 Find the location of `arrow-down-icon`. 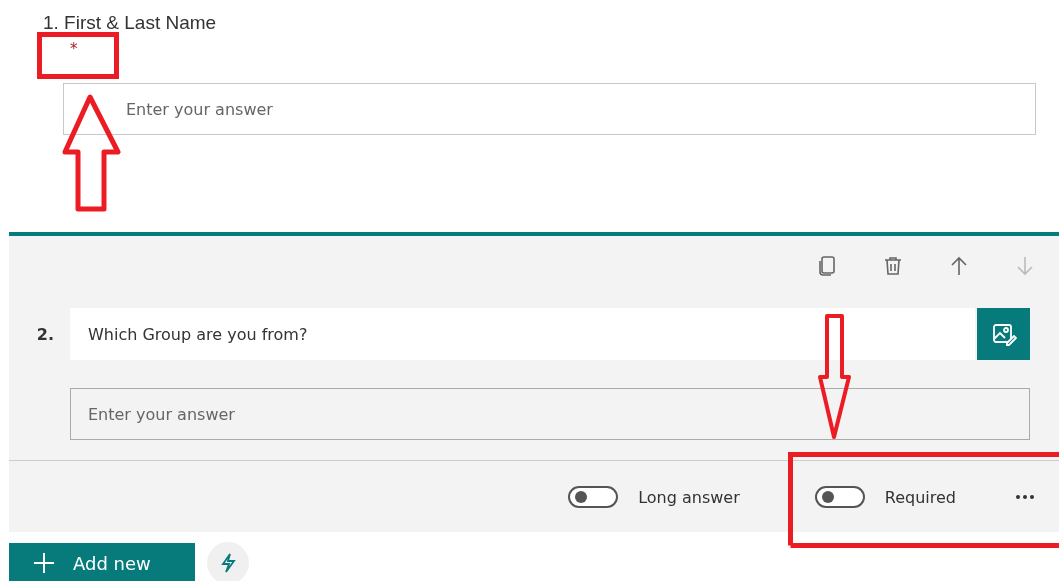

arrow-down-icon is located at coordinates (1025, 266).